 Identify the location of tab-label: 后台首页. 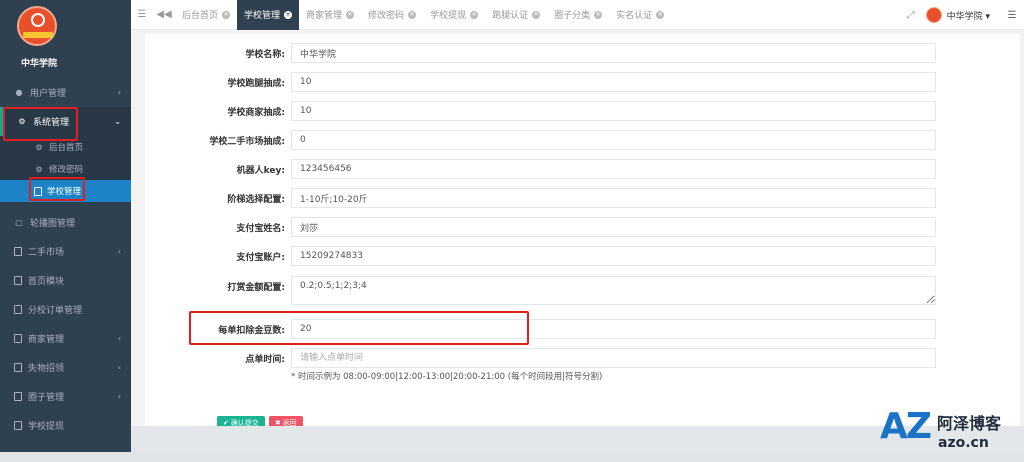
(200, 16).